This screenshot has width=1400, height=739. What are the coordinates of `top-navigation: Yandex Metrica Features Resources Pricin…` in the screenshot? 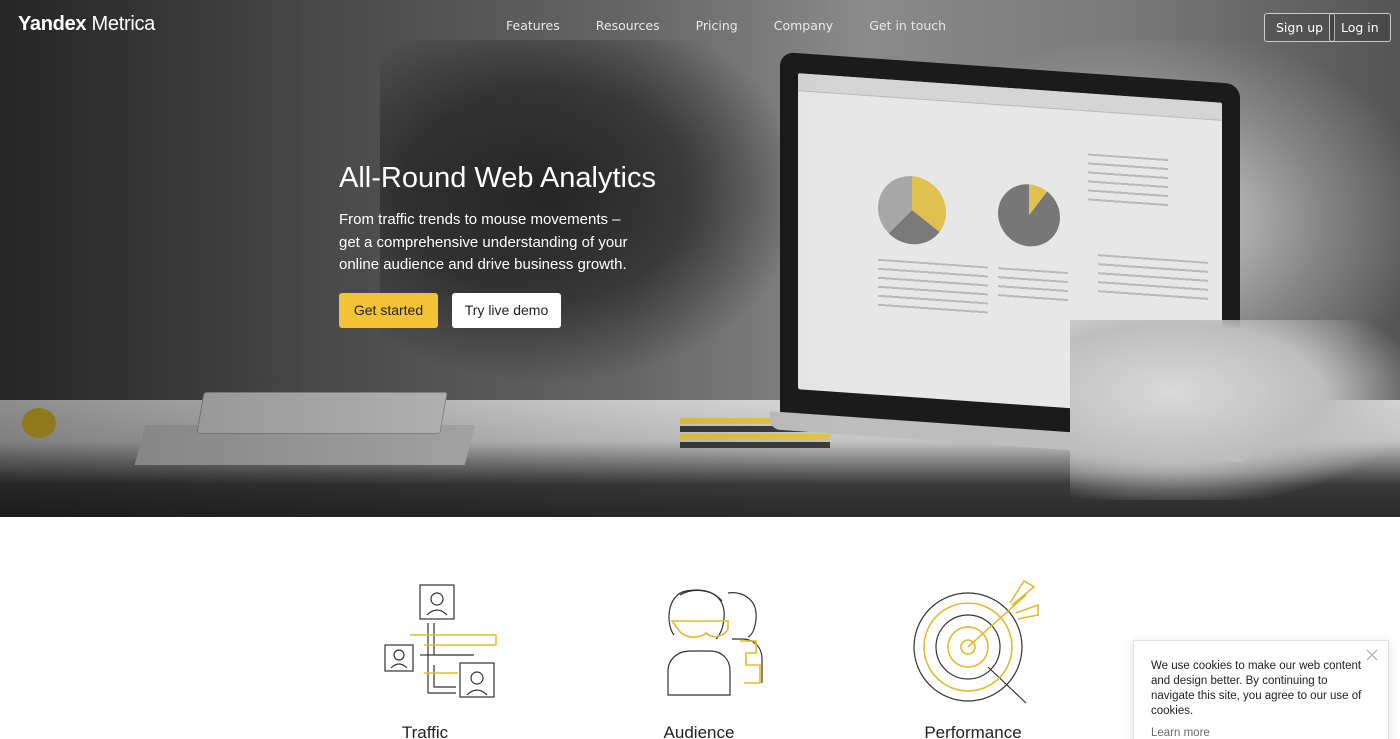 It's located at (700, 26).